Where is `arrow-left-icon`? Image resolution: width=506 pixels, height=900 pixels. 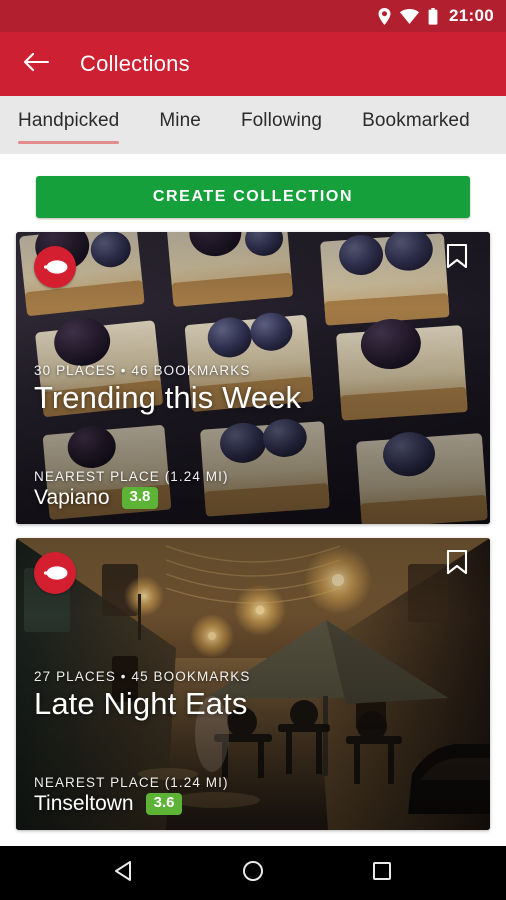 arrow-left-icon is located at coordinates (36, 64).